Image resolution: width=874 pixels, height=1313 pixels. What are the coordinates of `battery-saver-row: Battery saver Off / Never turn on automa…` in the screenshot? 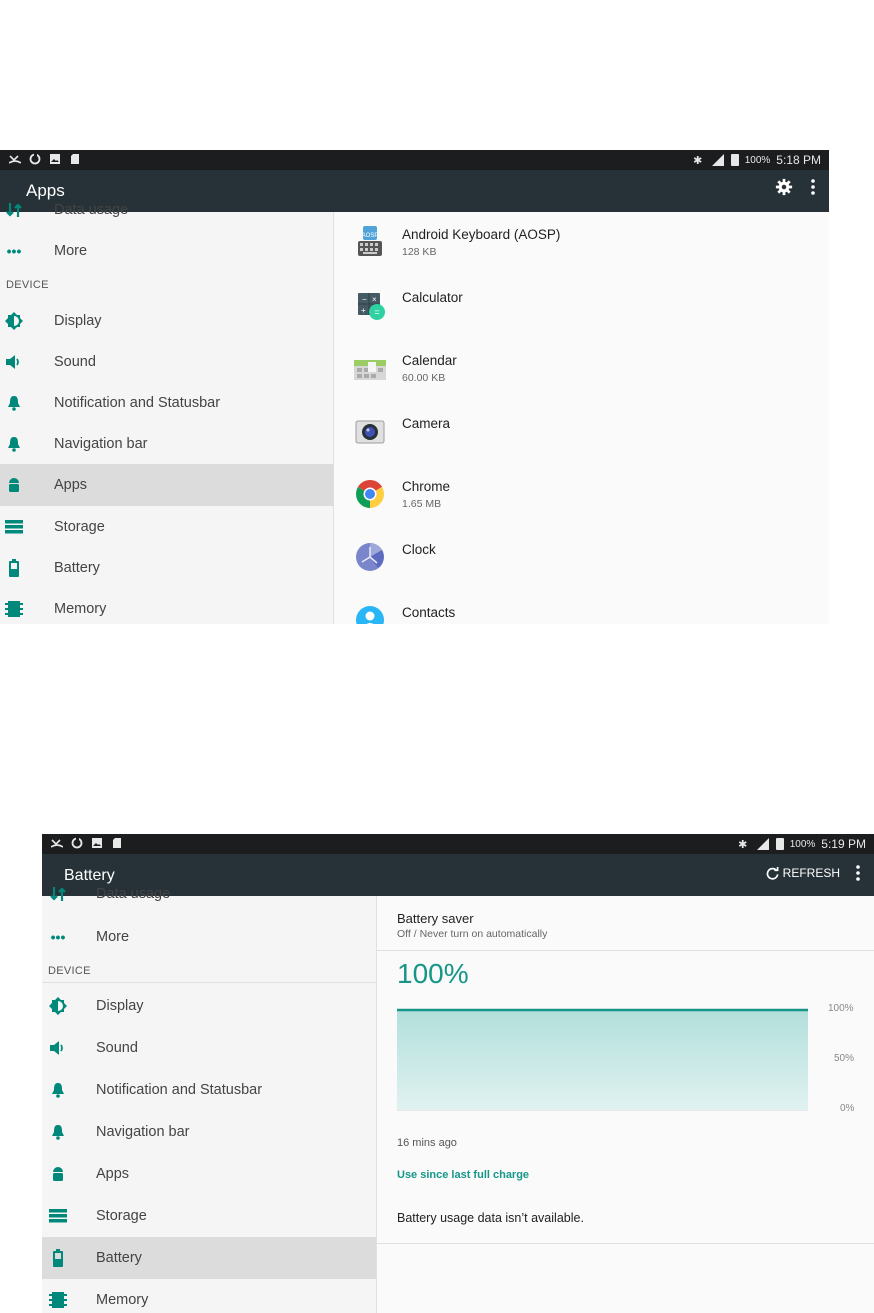 It's located at (625, 923).